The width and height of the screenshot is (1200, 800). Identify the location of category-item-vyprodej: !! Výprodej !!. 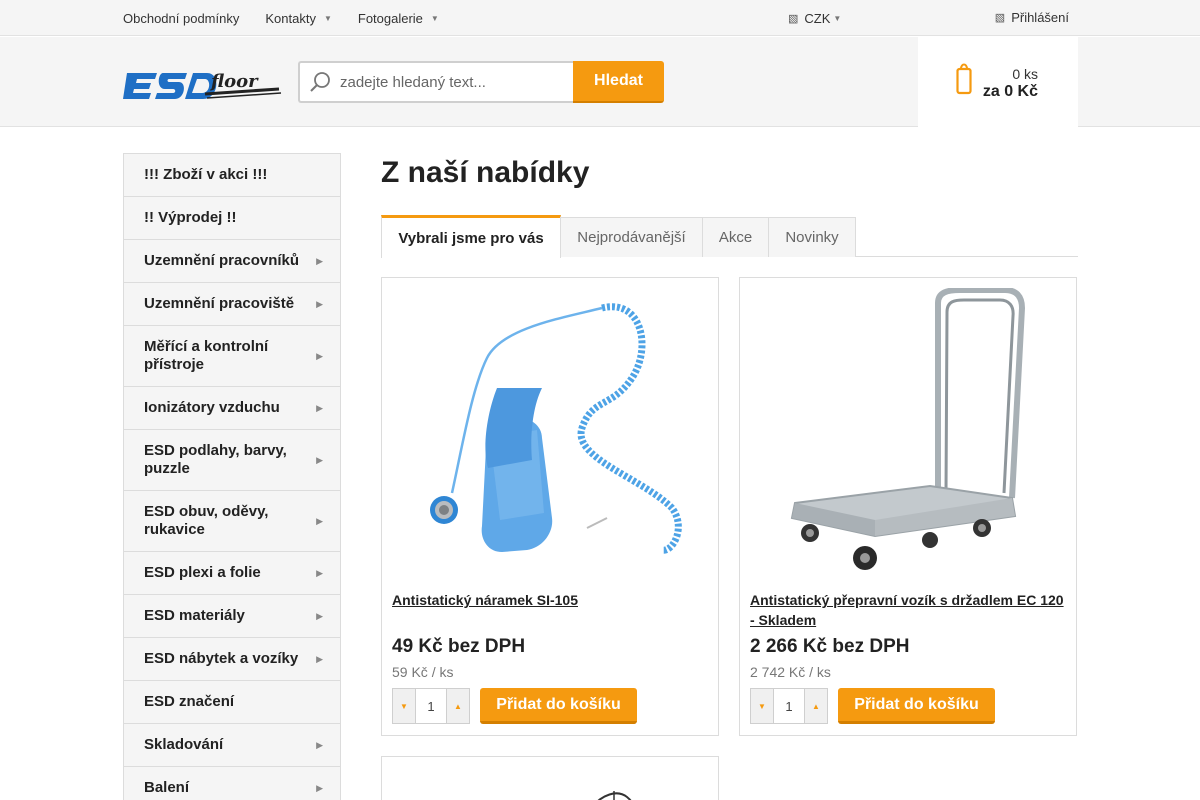
(232, 218).